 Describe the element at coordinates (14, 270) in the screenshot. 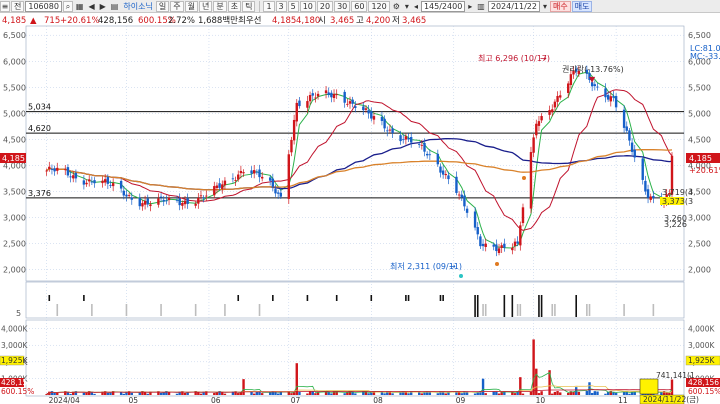

I see `price-tick-left: 2,000` at that location.